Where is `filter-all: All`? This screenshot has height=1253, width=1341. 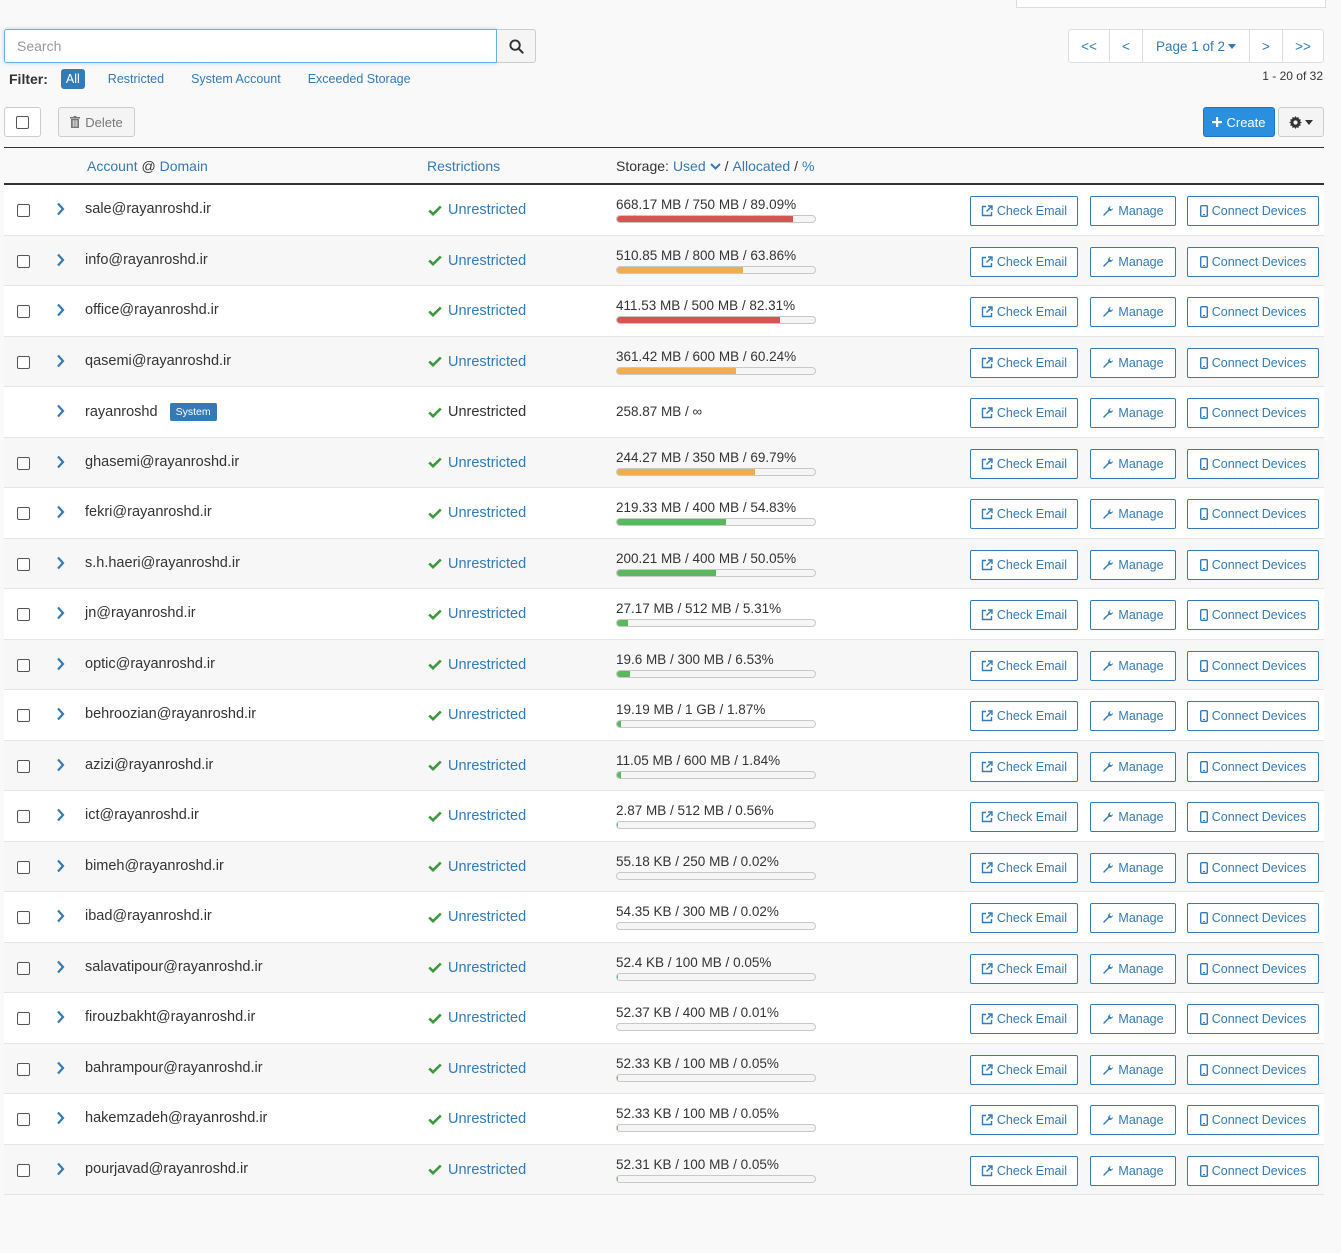 filter-all: All is located at coordinates (72, 79).